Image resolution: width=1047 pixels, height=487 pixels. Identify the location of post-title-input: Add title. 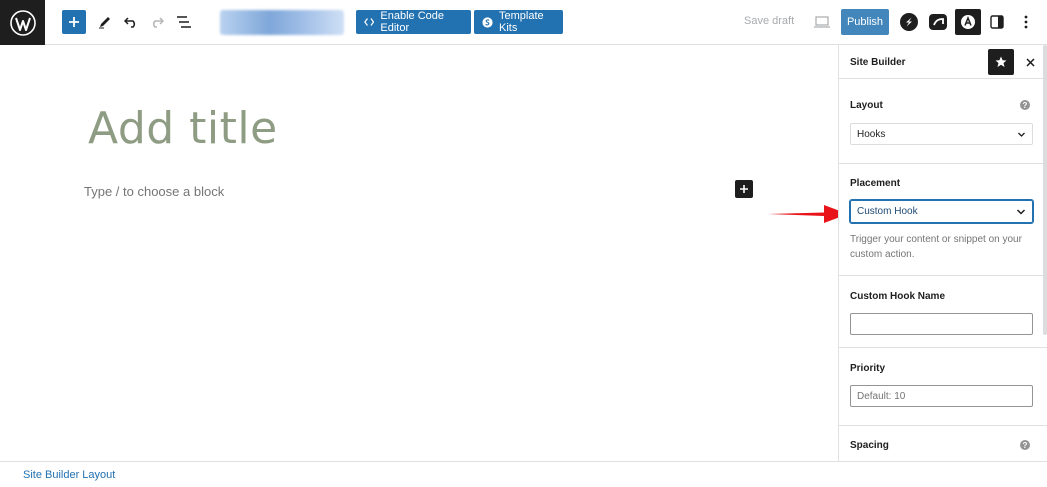
(183, 128).